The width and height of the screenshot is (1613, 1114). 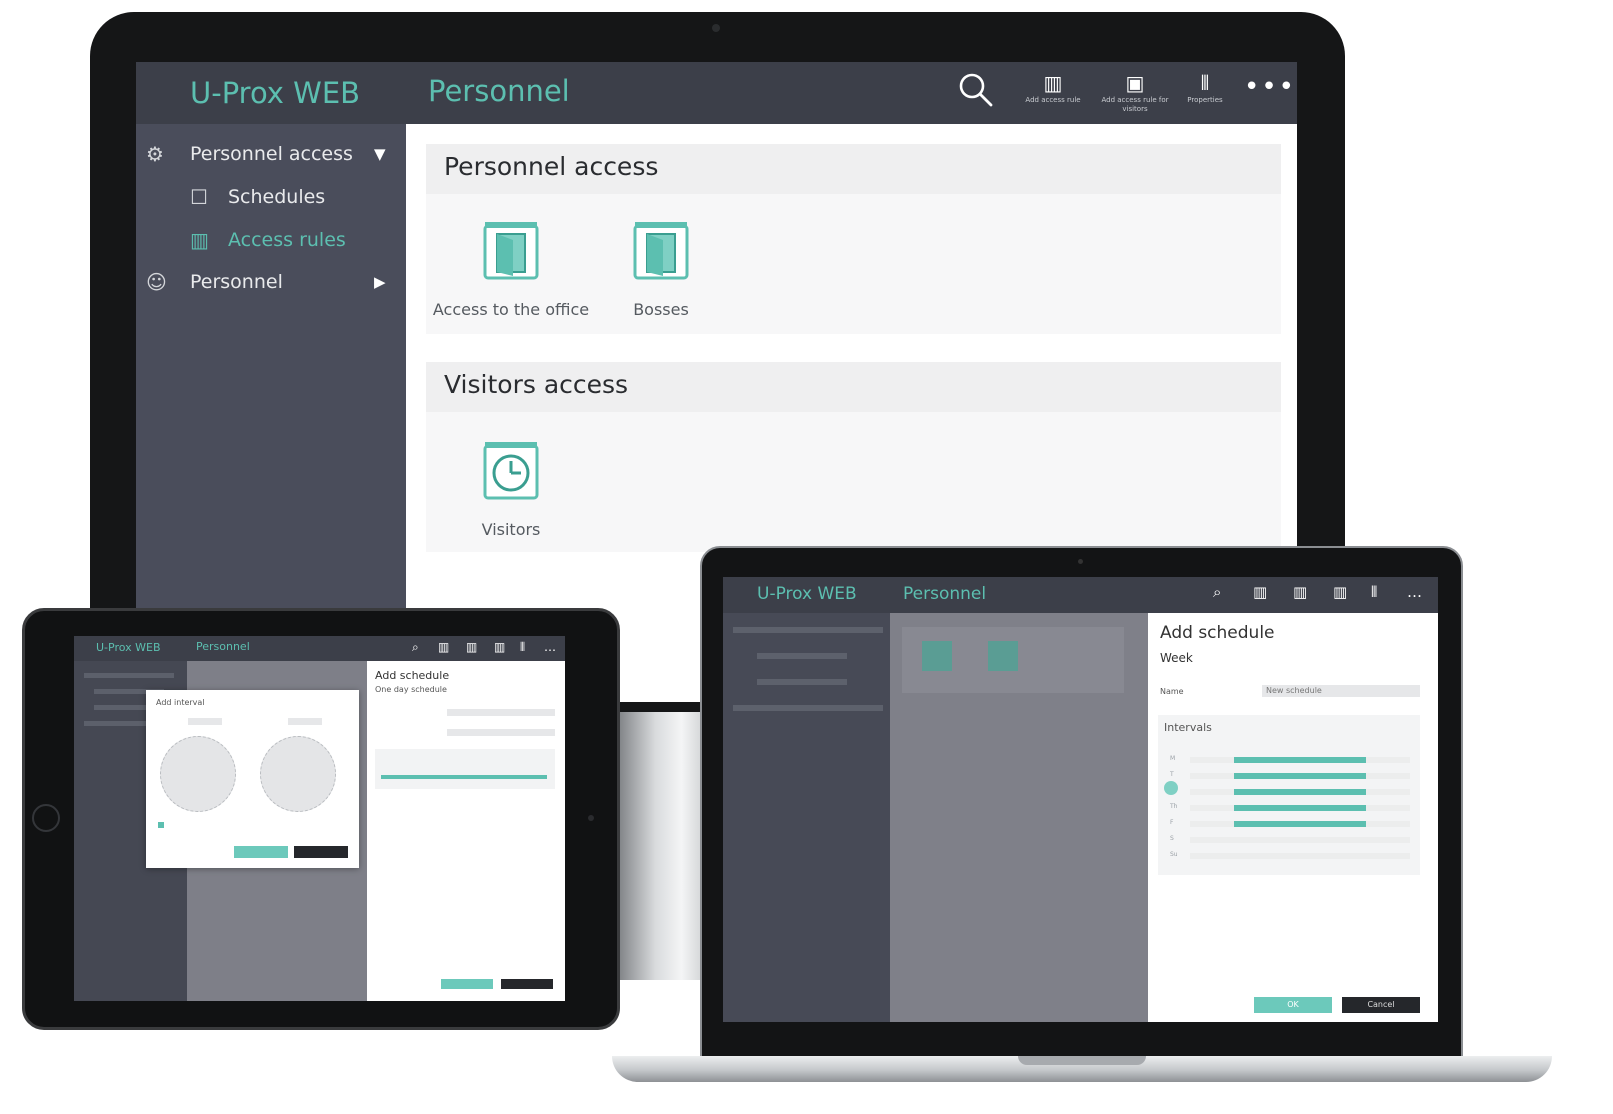 I want to click on clock-icon, so click(x=511, y=471).